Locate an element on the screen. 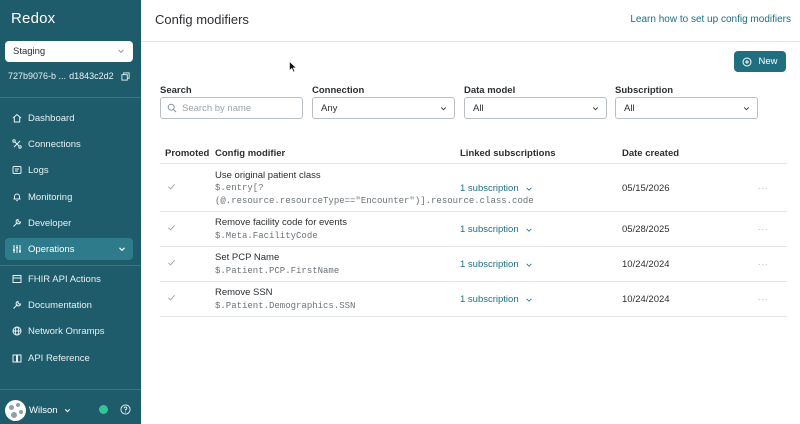 This screenshot has height=424, width=800. logs-icon is located at coordinates (17, 170).